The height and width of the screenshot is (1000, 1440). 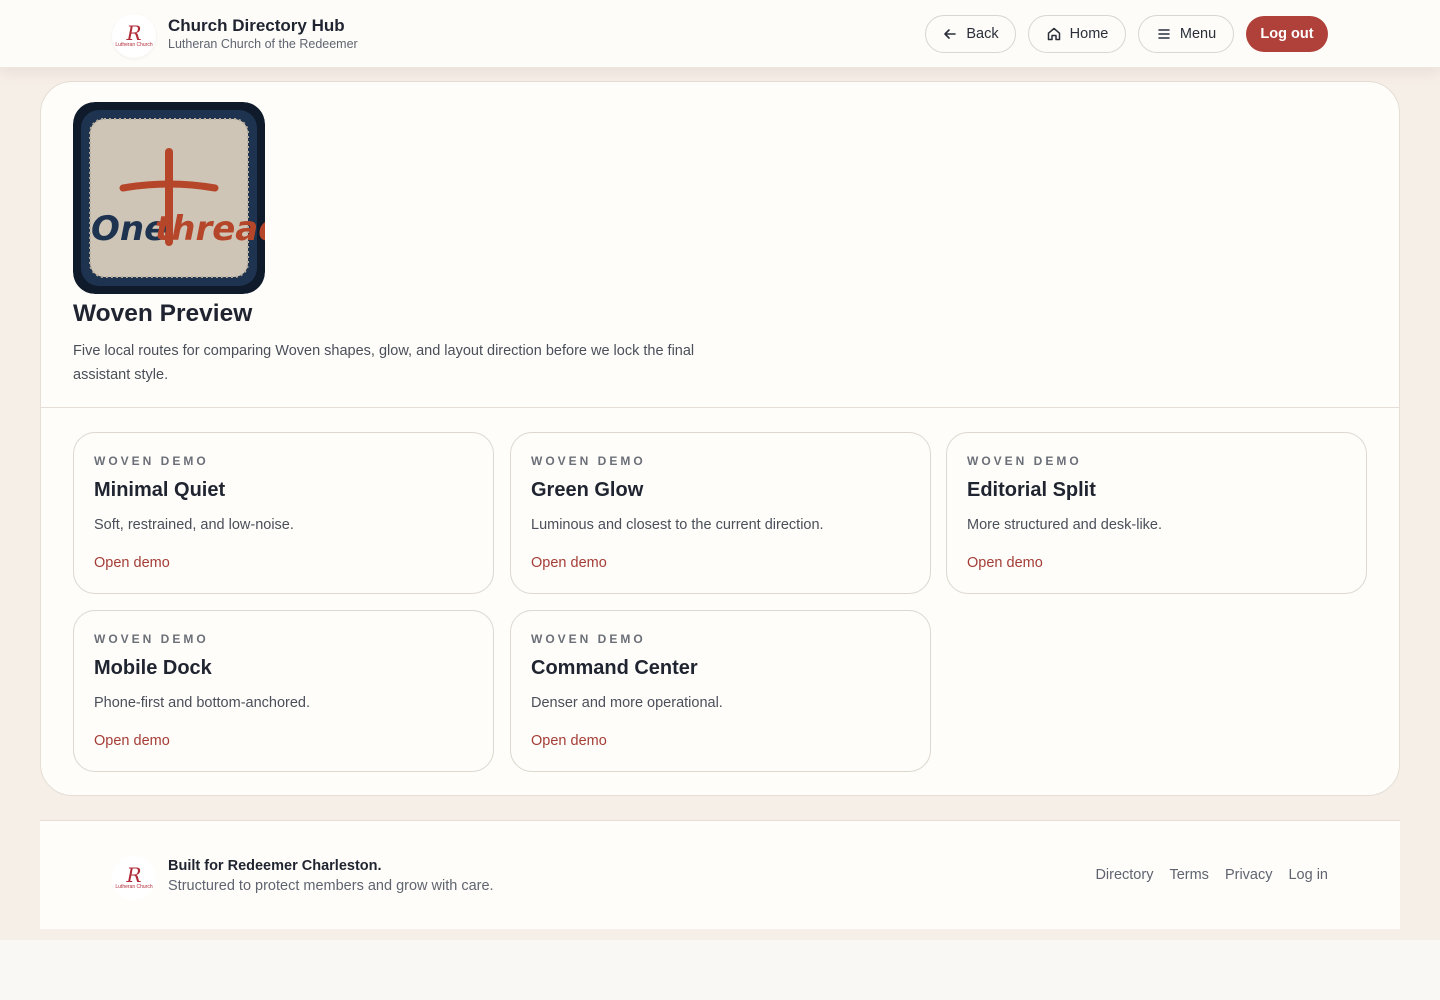 I want to click on footer-church-logo: R Lutheran Church, so click(x=134, y=878).